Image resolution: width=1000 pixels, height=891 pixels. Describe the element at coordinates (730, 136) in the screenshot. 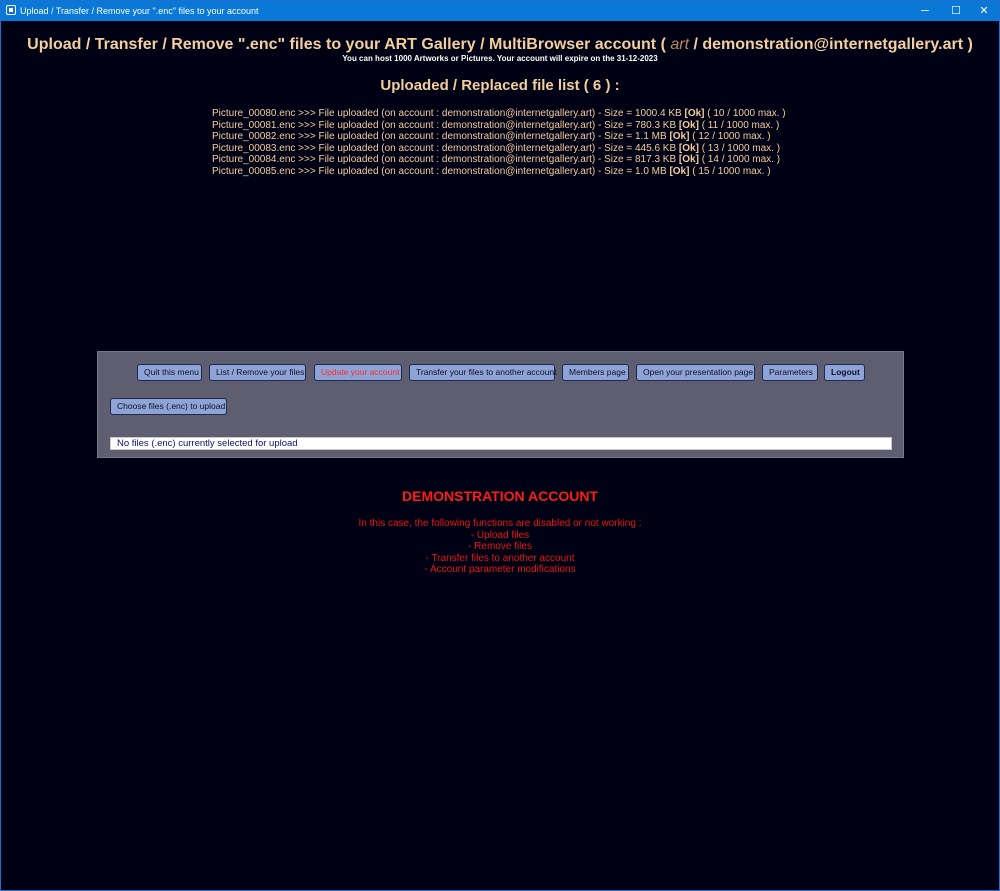

I see `file-entry-count: ( 12 / 1000 max. )` at that location.